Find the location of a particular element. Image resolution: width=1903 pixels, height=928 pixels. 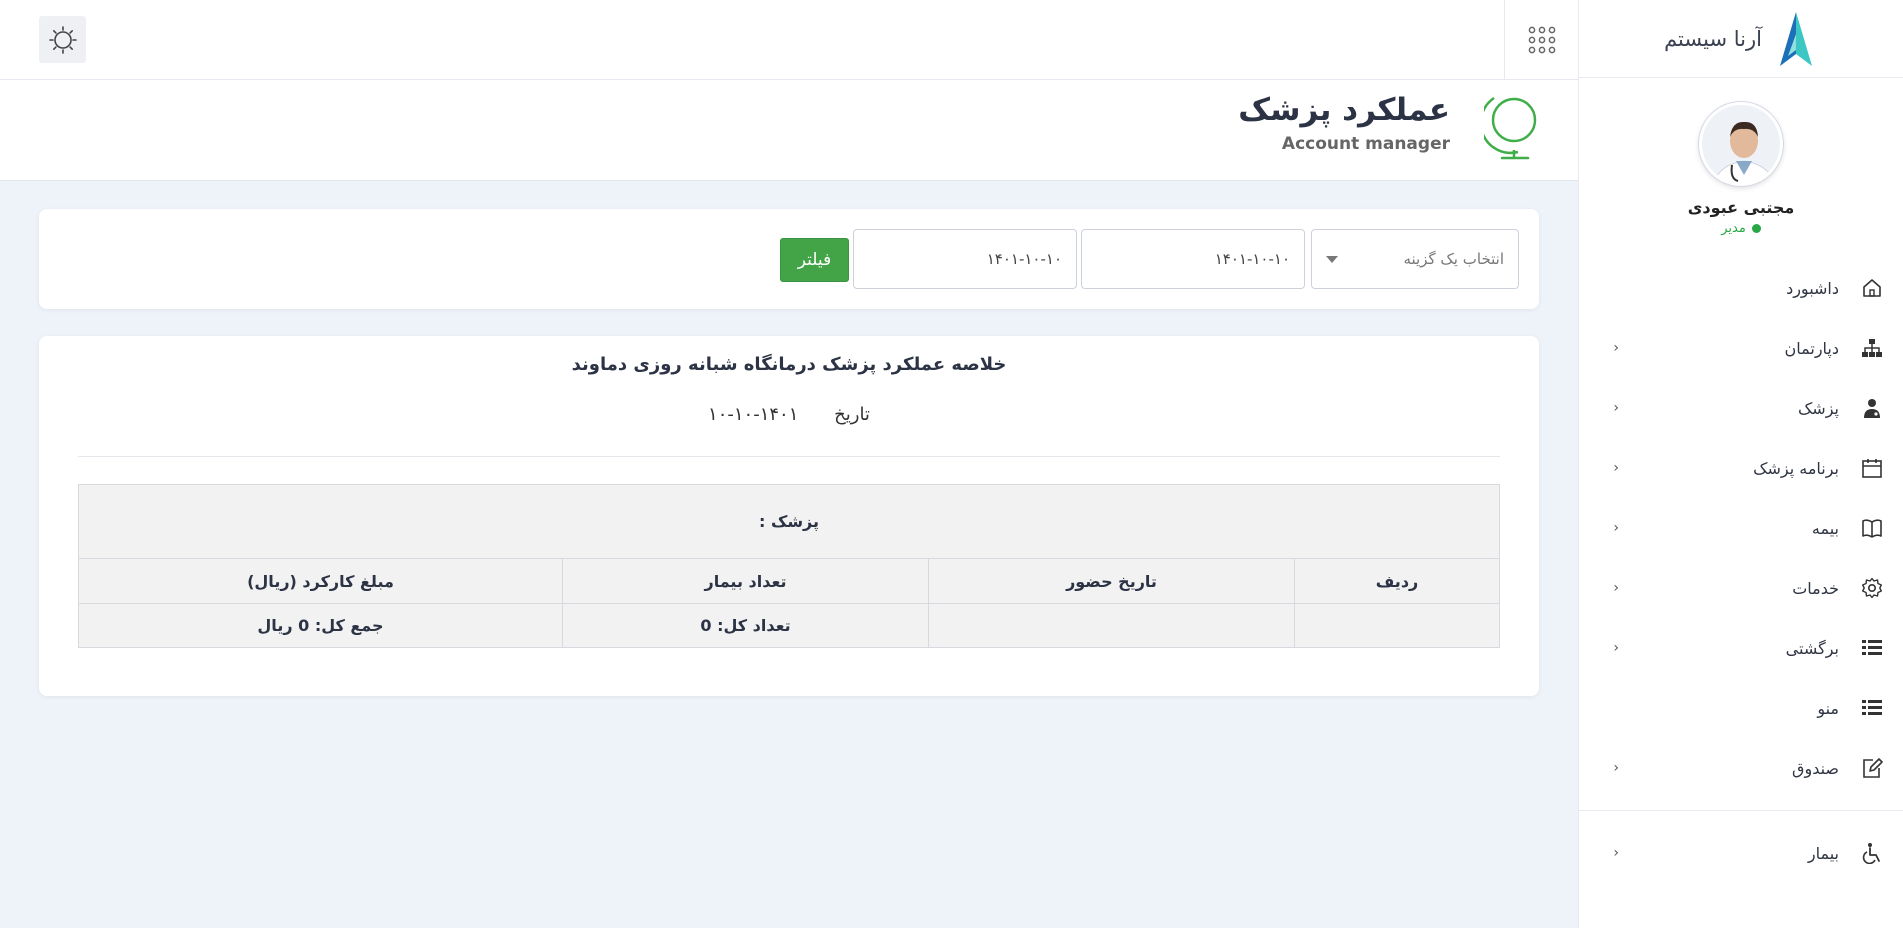

summary-count: تعداد کل: 0 is located at coordinates (745, 625).